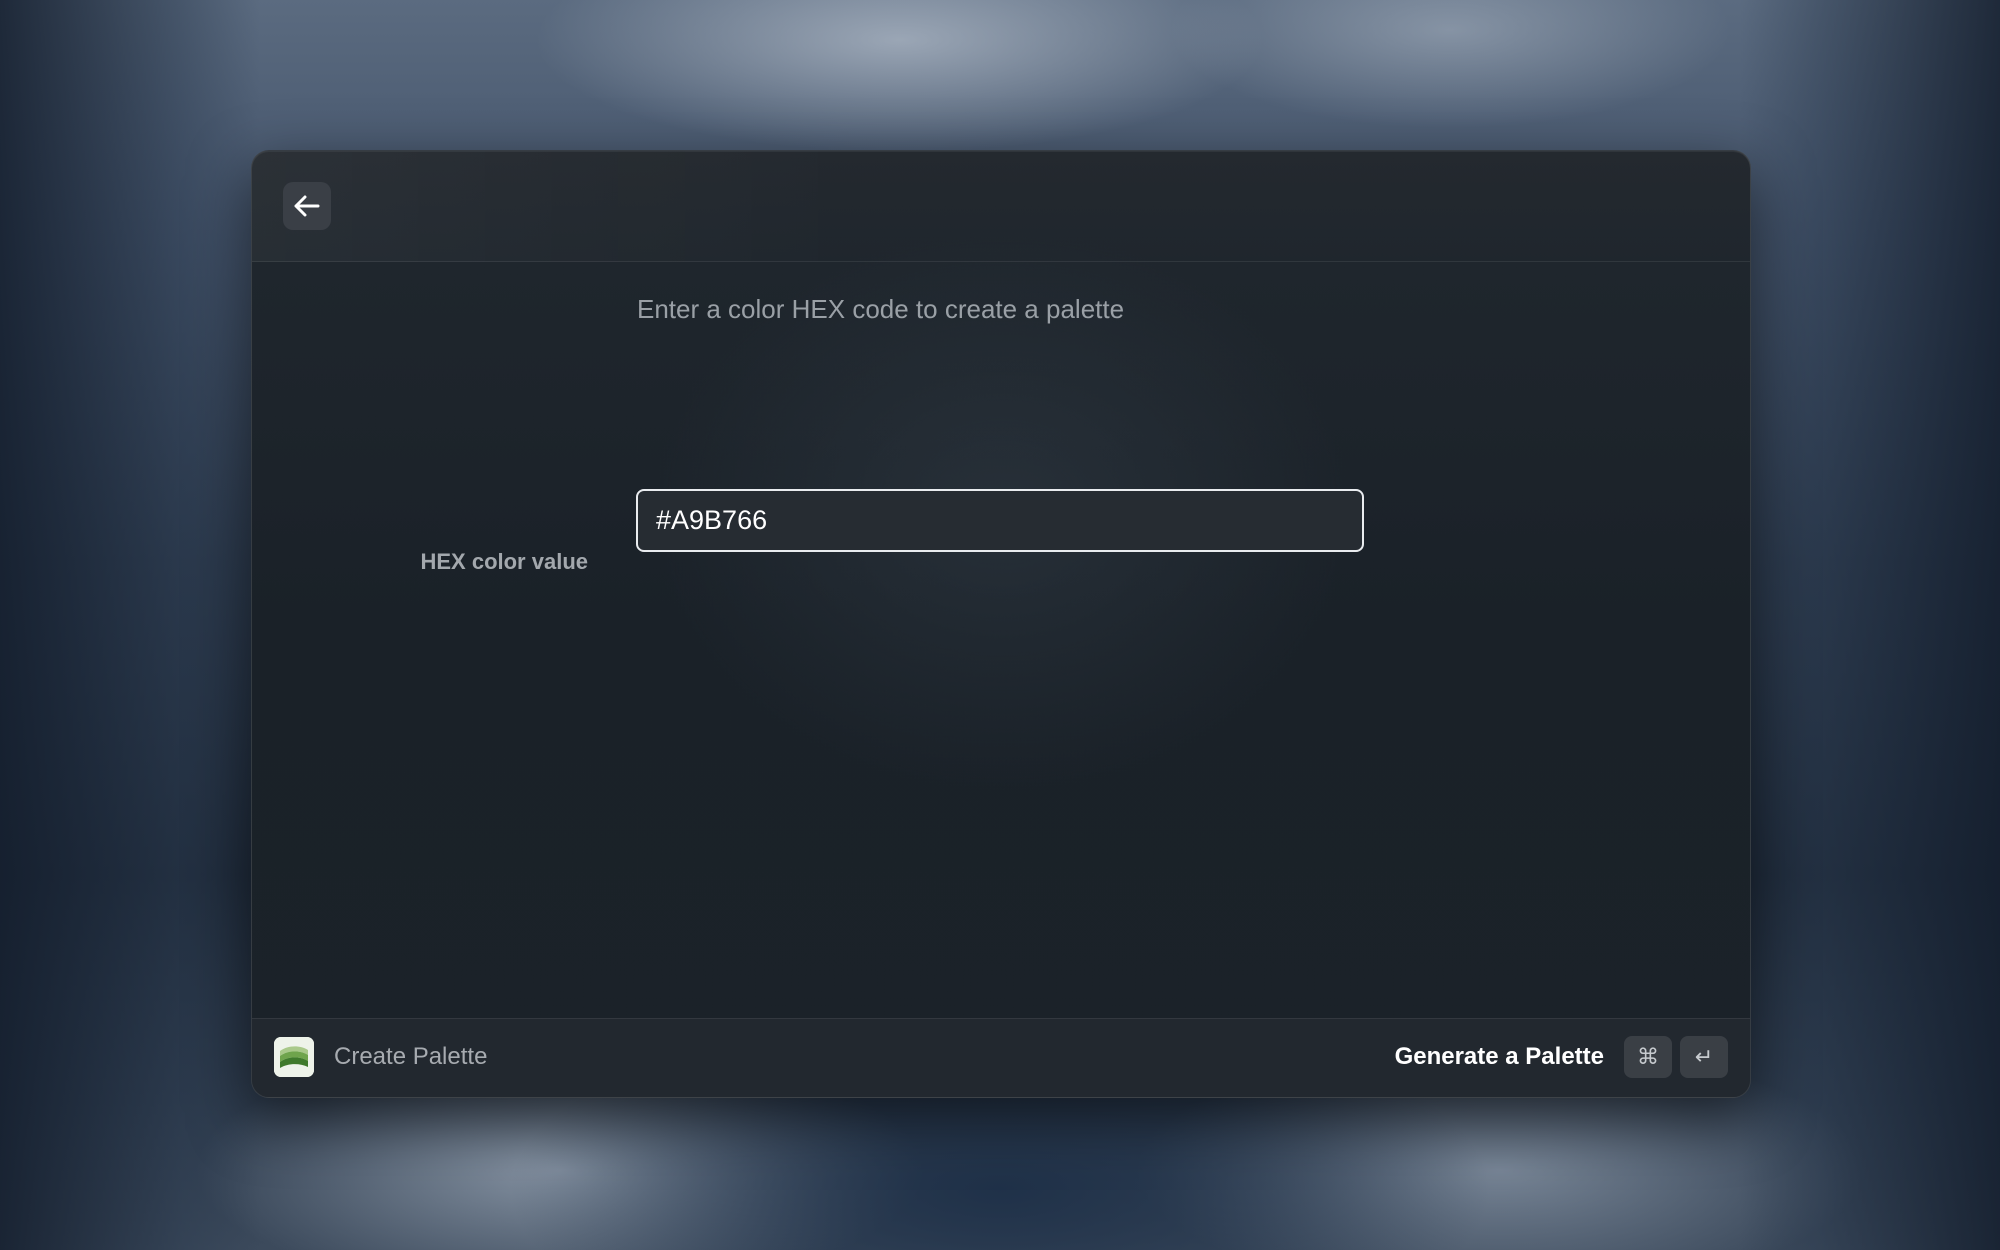 The width and height of the screenshot is (2000, 1250). Describe the element at coordinates (504, 561) in the screenshot. I see `hex-field-label: HEX color value` at that location.